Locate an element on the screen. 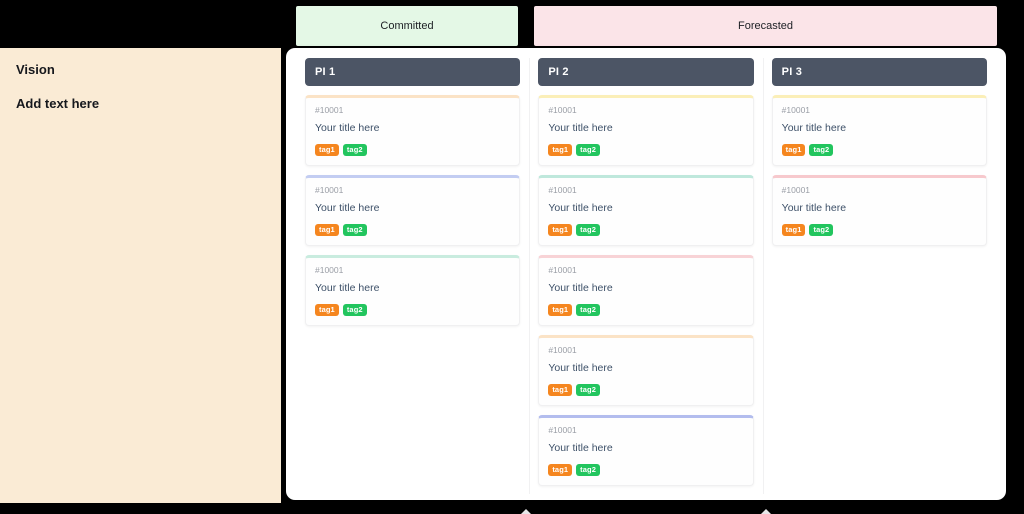 This screenshot has width=1024, height=514. band-committed-label: Committed is located at coordinates (407, 26).